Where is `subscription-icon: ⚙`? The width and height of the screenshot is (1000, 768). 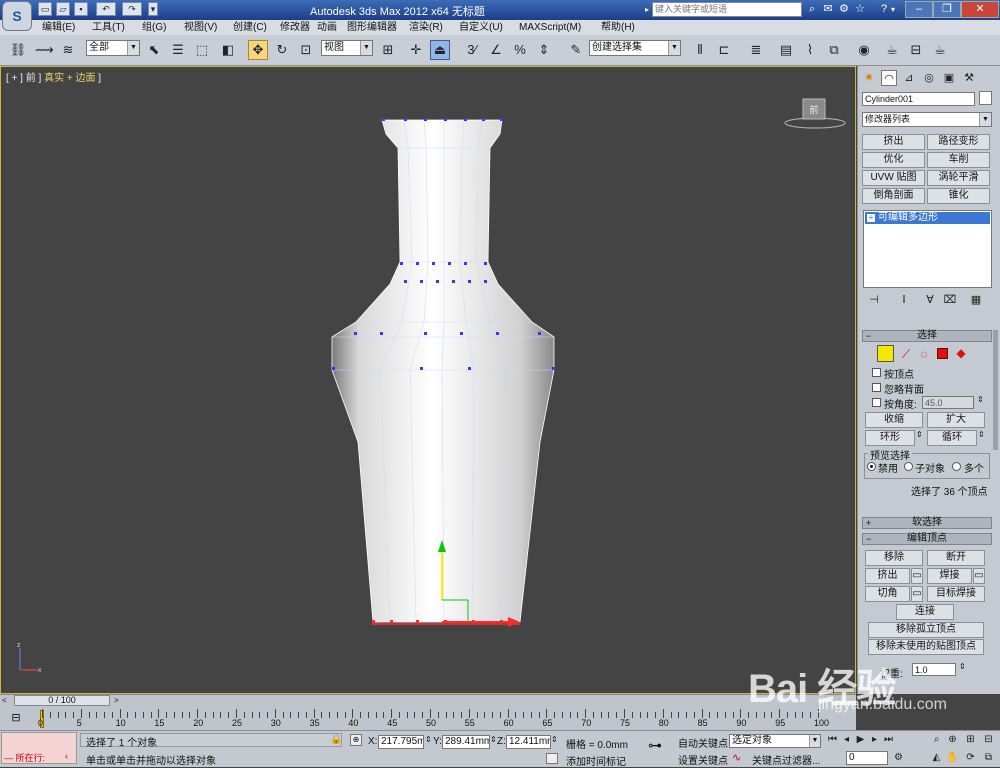 subscription-icon: ⚙ is located at coordinates (844, 9).